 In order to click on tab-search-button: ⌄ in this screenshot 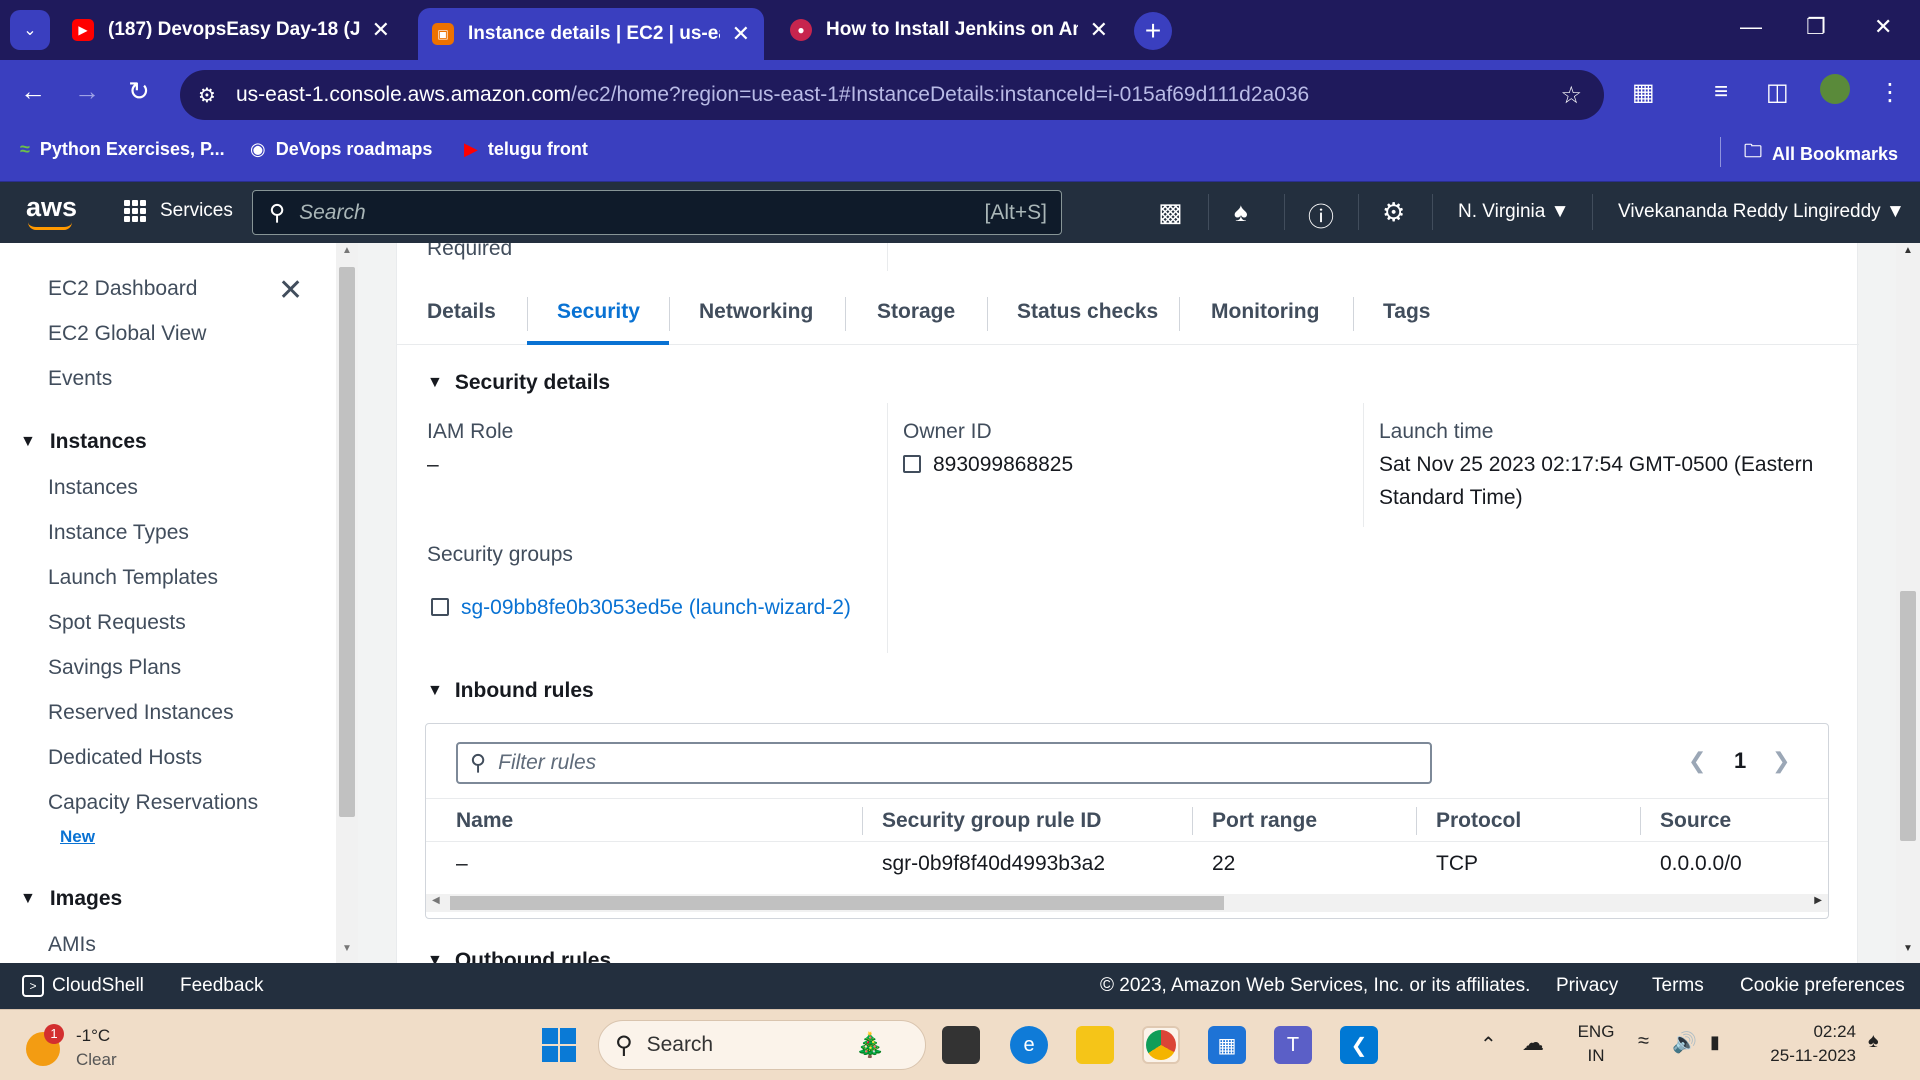, I will do `click(30, 30)`.